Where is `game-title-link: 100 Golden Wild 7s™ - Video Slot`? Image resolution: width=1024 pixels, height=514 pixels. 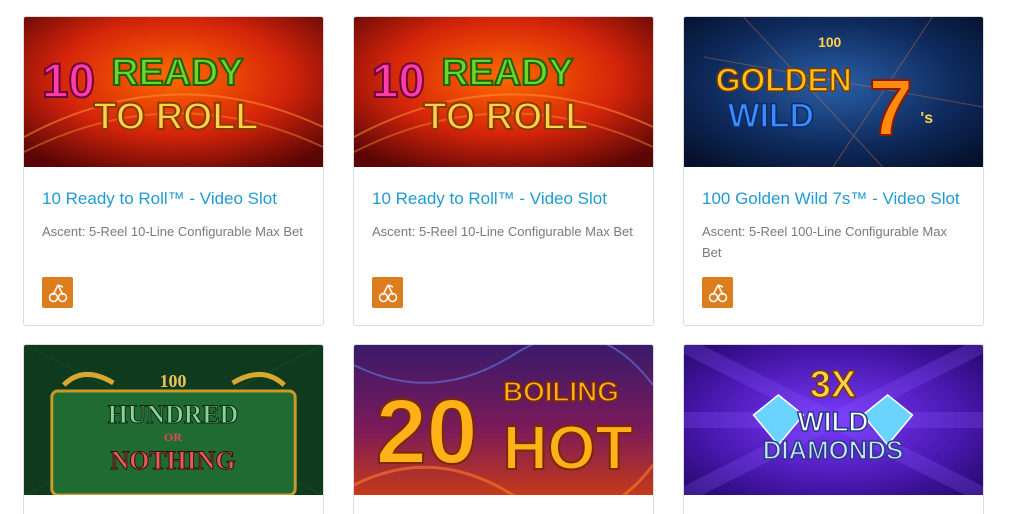
game-title-link: 100 Golden Wild 7s™ - Video Slot is located at coordinates (833, 199).